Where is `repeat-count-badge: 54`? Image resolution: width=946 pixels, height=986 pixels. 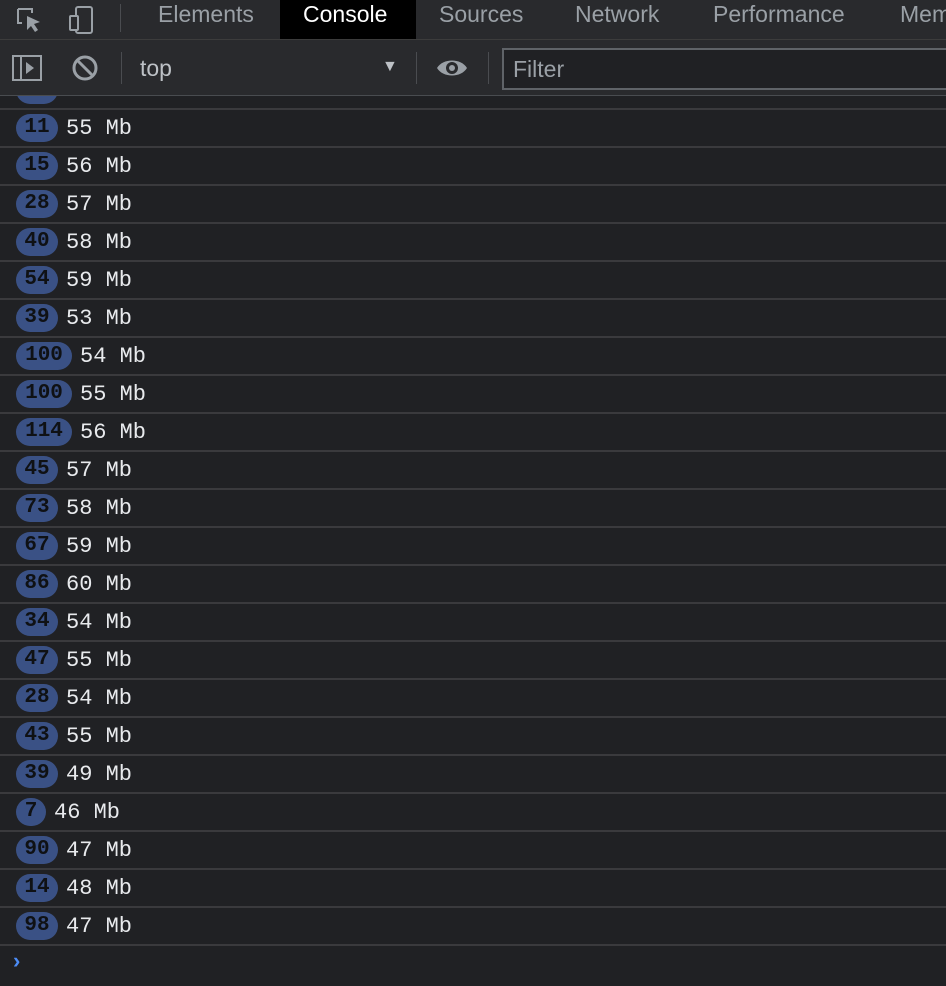
repeat-count-badge: 54 is located at coordinates (37, 280).